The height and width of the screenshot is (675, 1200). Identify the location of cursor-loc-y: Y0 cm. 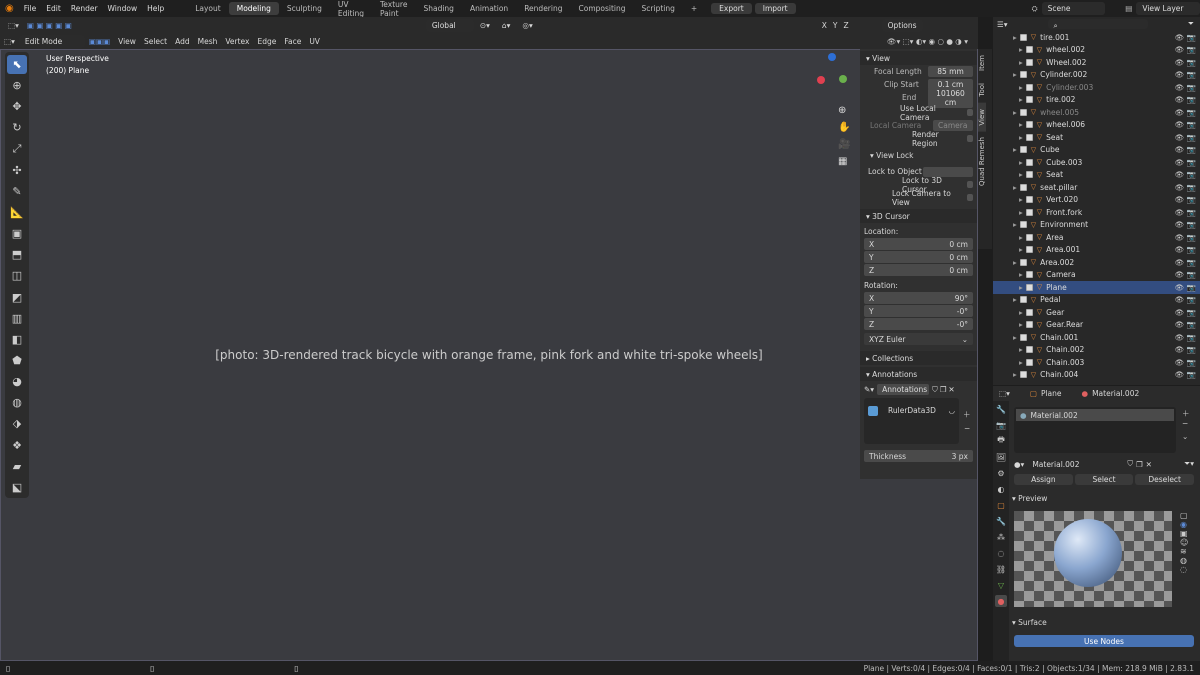
(918, 257).